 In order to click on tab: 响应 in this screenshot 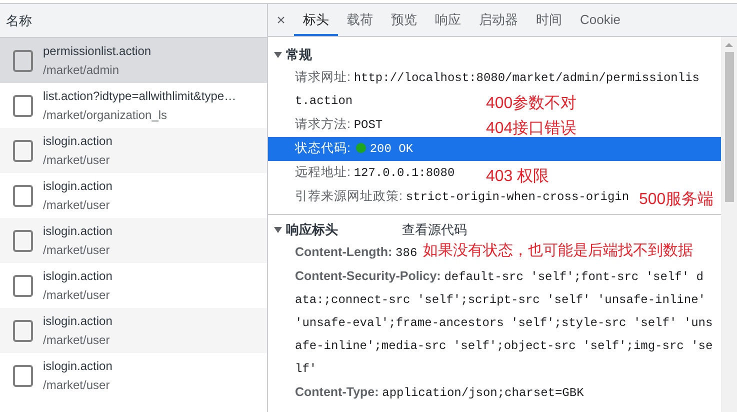, I will do `click(448, 20)`.